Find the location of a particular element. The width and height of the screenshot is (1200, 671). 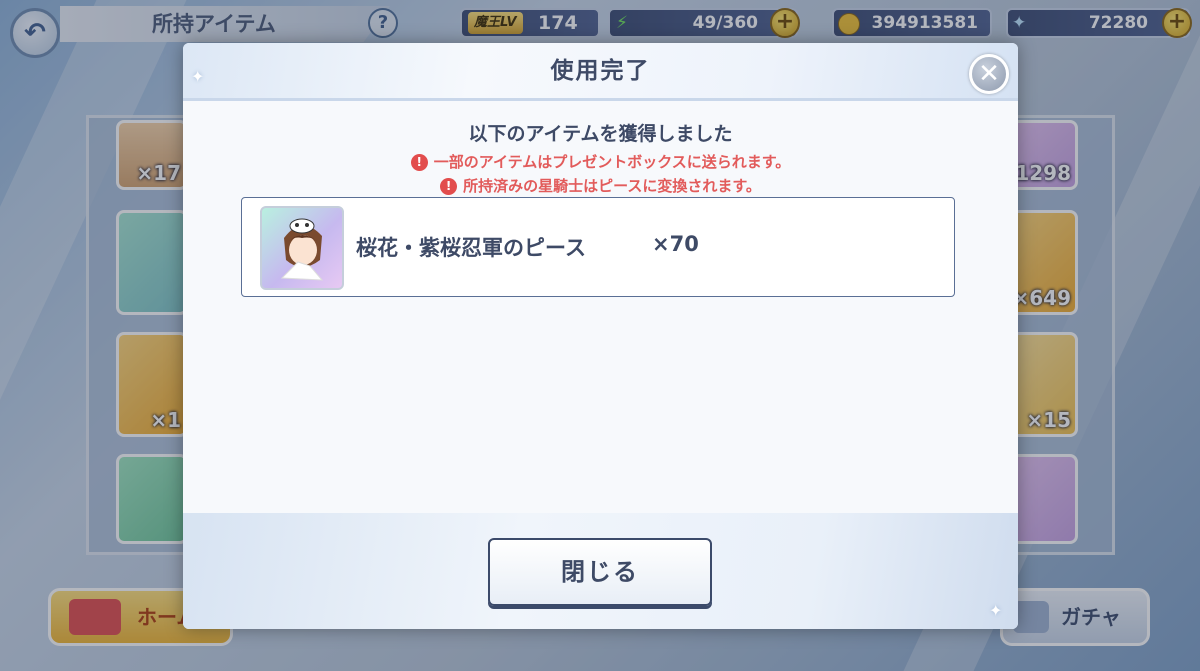

notice-line: ! 一部のアイテムはプレゼントボックスに送られます。 is located at coordinates (600, 161).